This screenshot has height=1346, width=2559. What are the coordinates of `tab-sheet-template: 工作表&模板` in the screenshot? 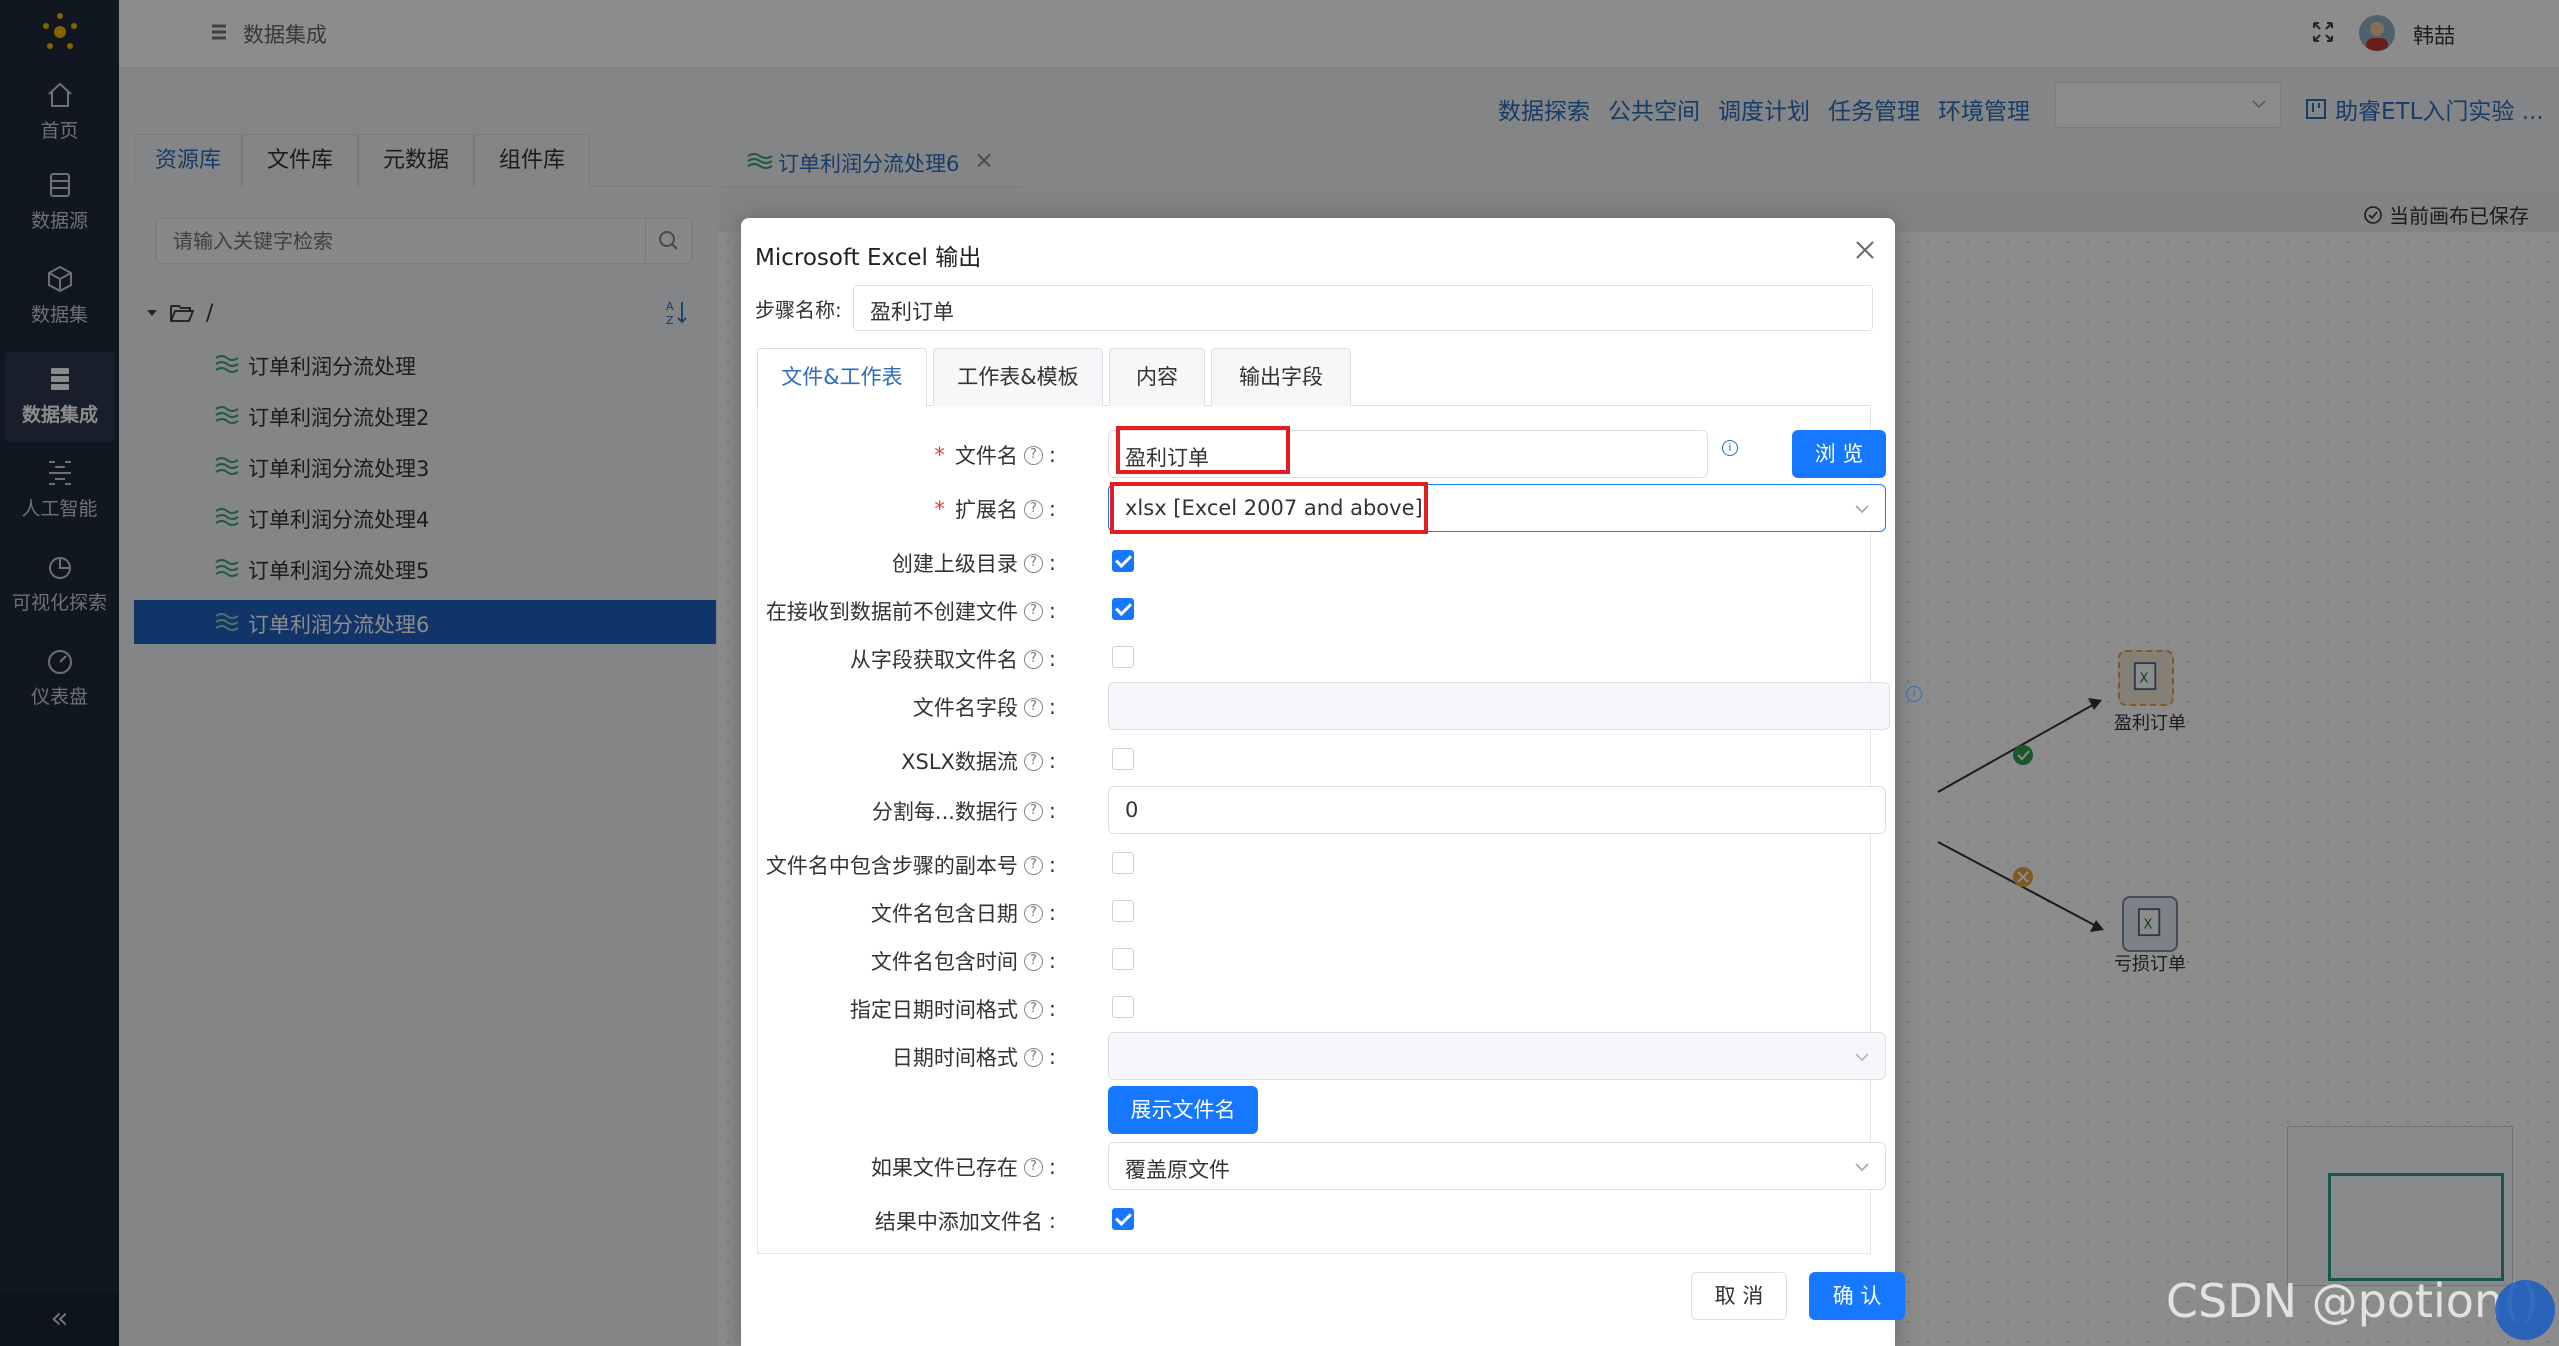 It's located at (1018, 377).